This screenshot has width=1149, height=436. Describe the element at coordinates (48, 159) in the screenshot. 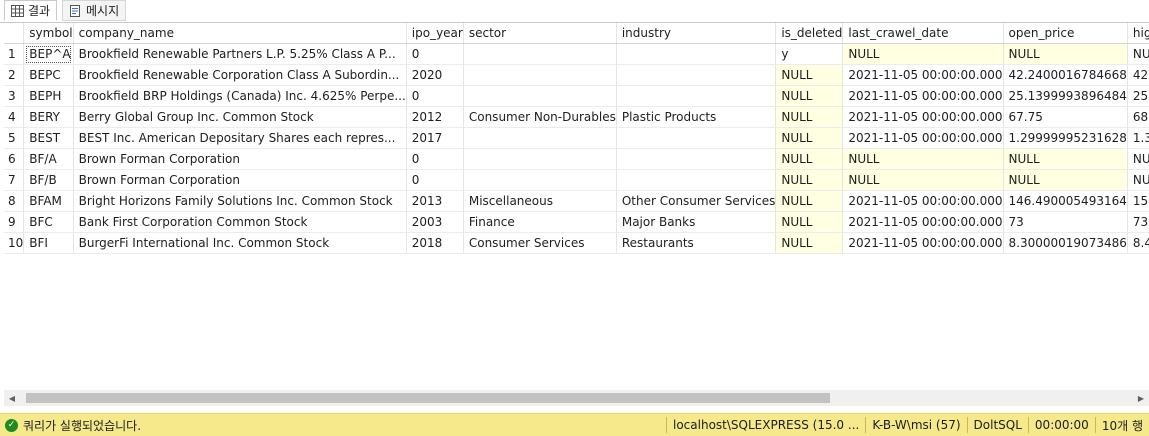

I see `table-cell: BF/A` at that location.